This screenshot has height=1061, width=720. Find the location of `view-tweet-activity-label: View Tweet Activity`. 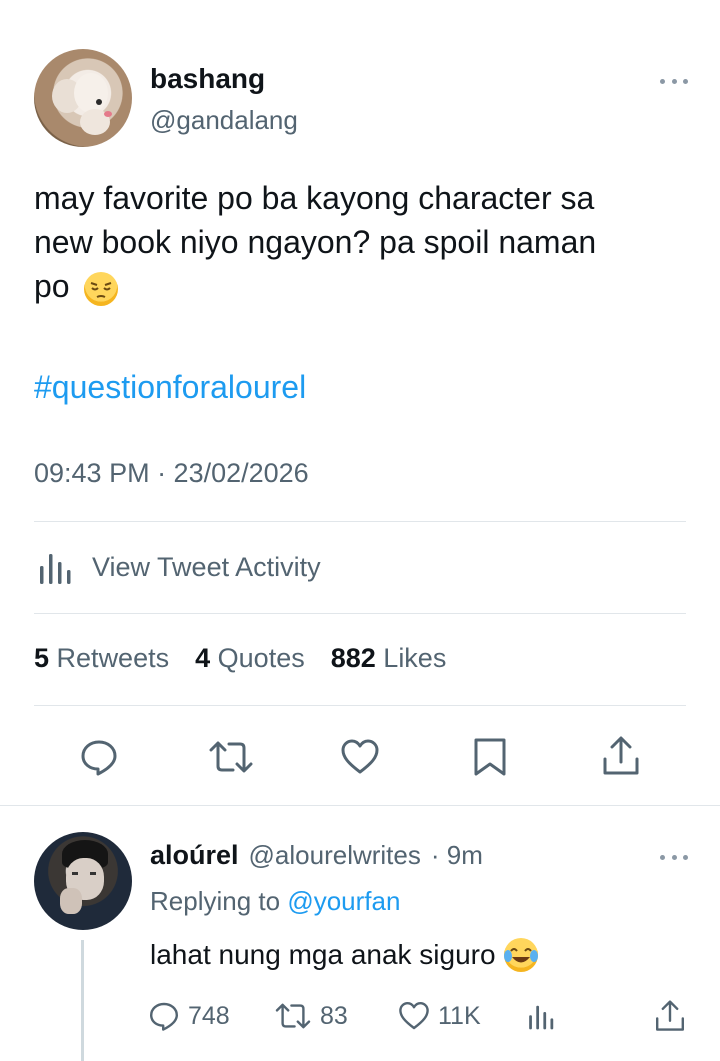

view-tweet-activity-label: View Tweet Activity is located at coordinates (206, 566).